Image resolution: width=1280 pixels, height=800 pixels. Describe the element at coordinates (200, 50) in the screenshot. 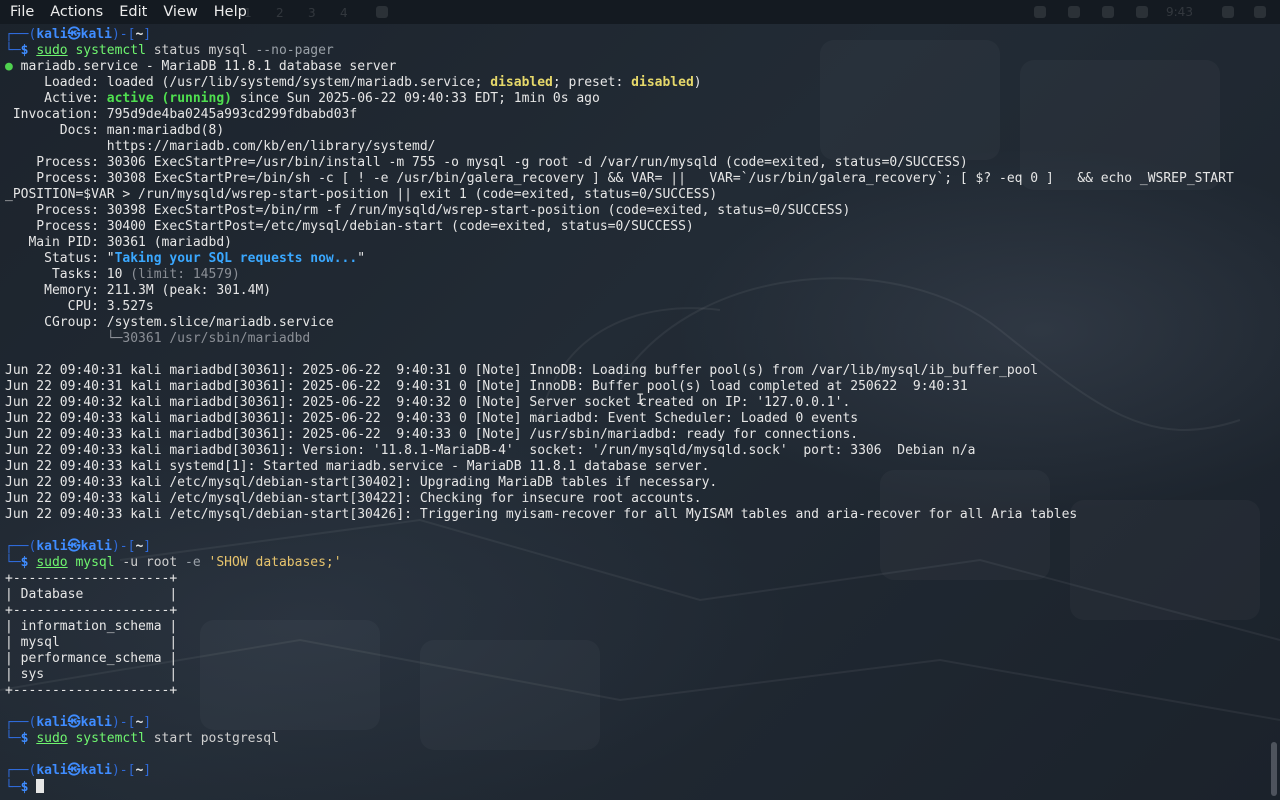

I see `command-args: status mysql` at that location.